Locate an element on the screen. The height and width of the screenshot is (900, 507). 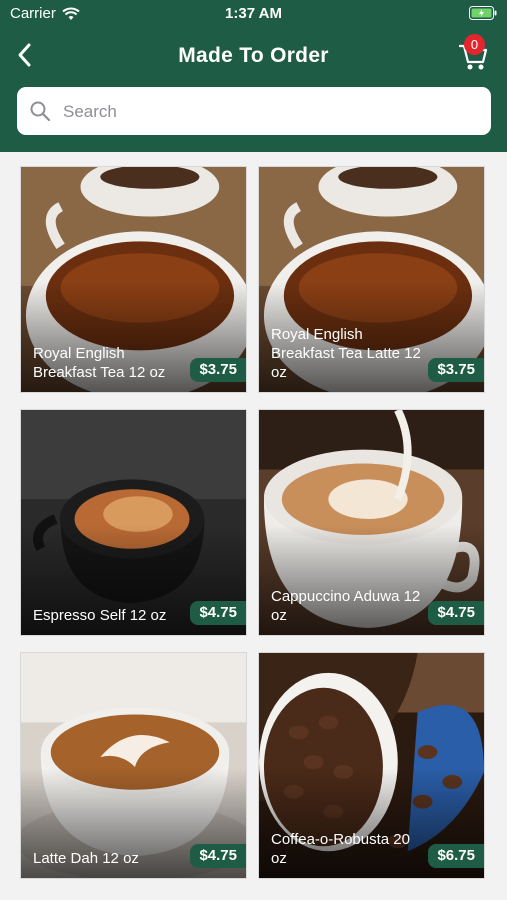
product-card-espresso-self: Espresso Self 12 oz $4.75 is located at coordinates (133, 522).